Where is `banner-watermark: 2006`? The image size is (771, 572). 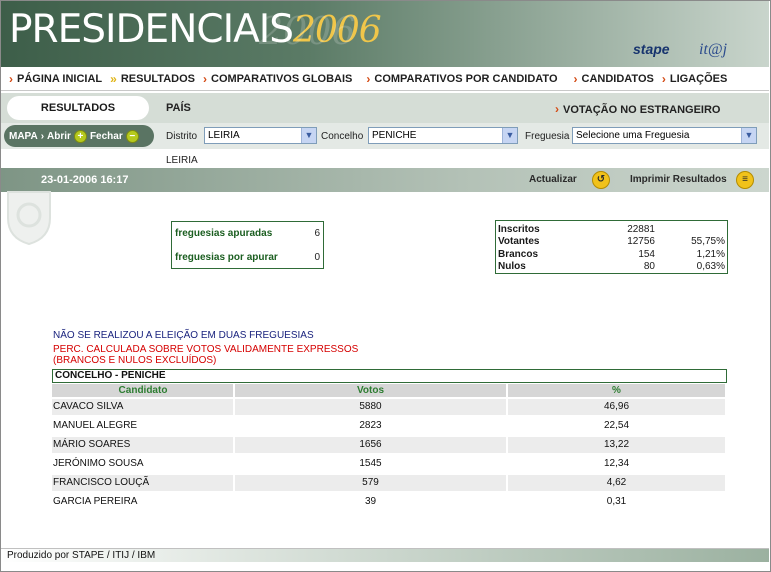 banner-watermark: 2006 is located at coordinates (307, 31).